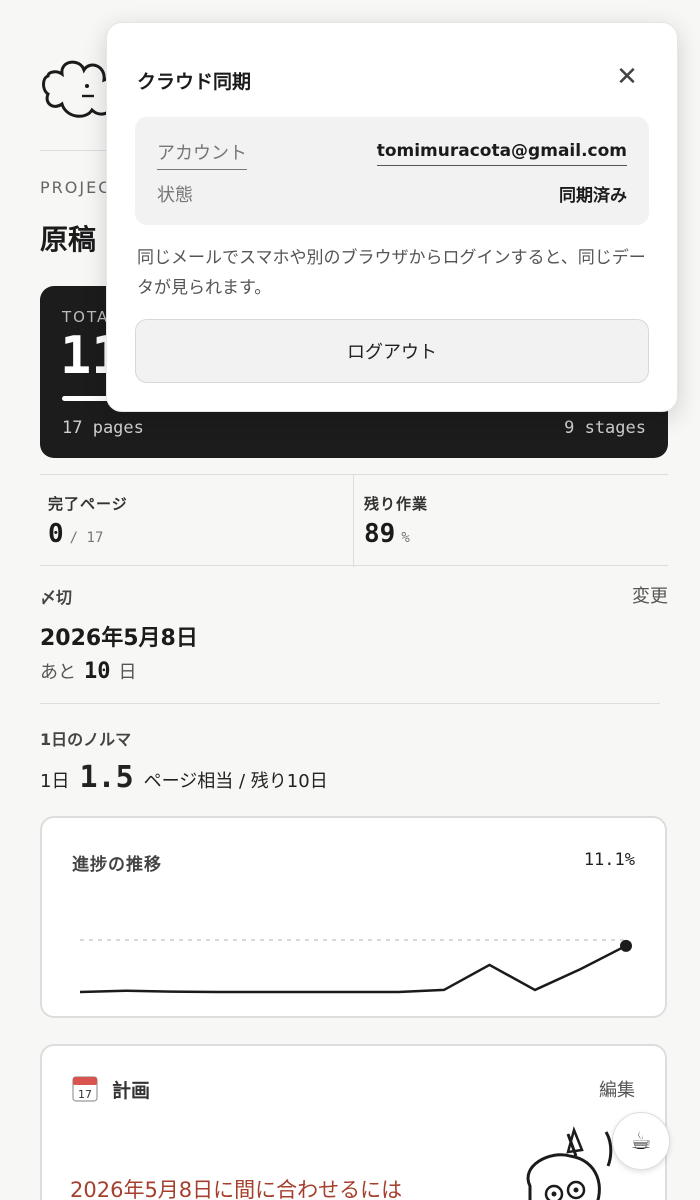 Image resolution: width=700 pixels, height=1200 pixels. What do you see at coordinates (350, 703) in the screenshot?
I see `deadline-divider` at bounding box center [350, 703].